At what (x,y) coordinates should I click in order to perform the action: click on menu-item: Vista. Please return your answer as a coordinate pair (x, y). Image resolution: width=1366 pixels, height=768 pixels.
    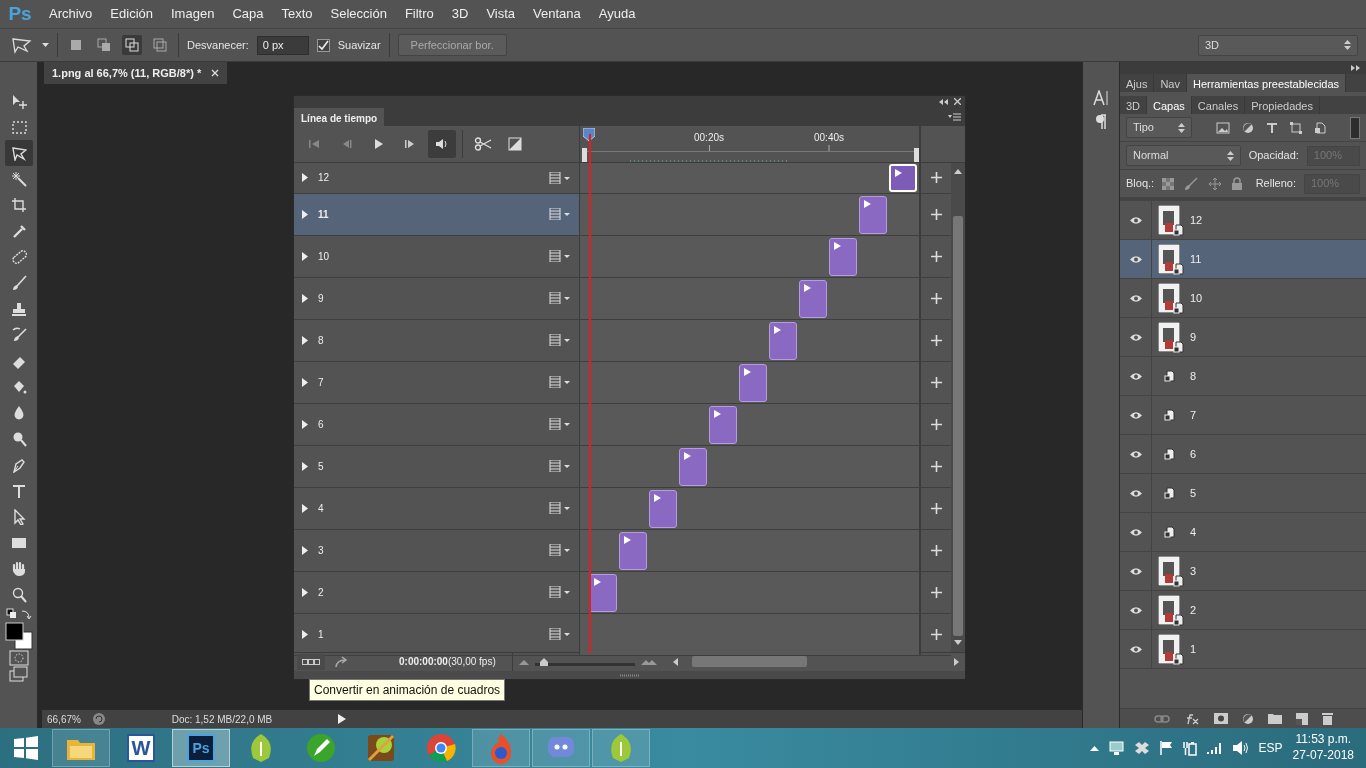
    Looking at the image, I should click on (501, 14).